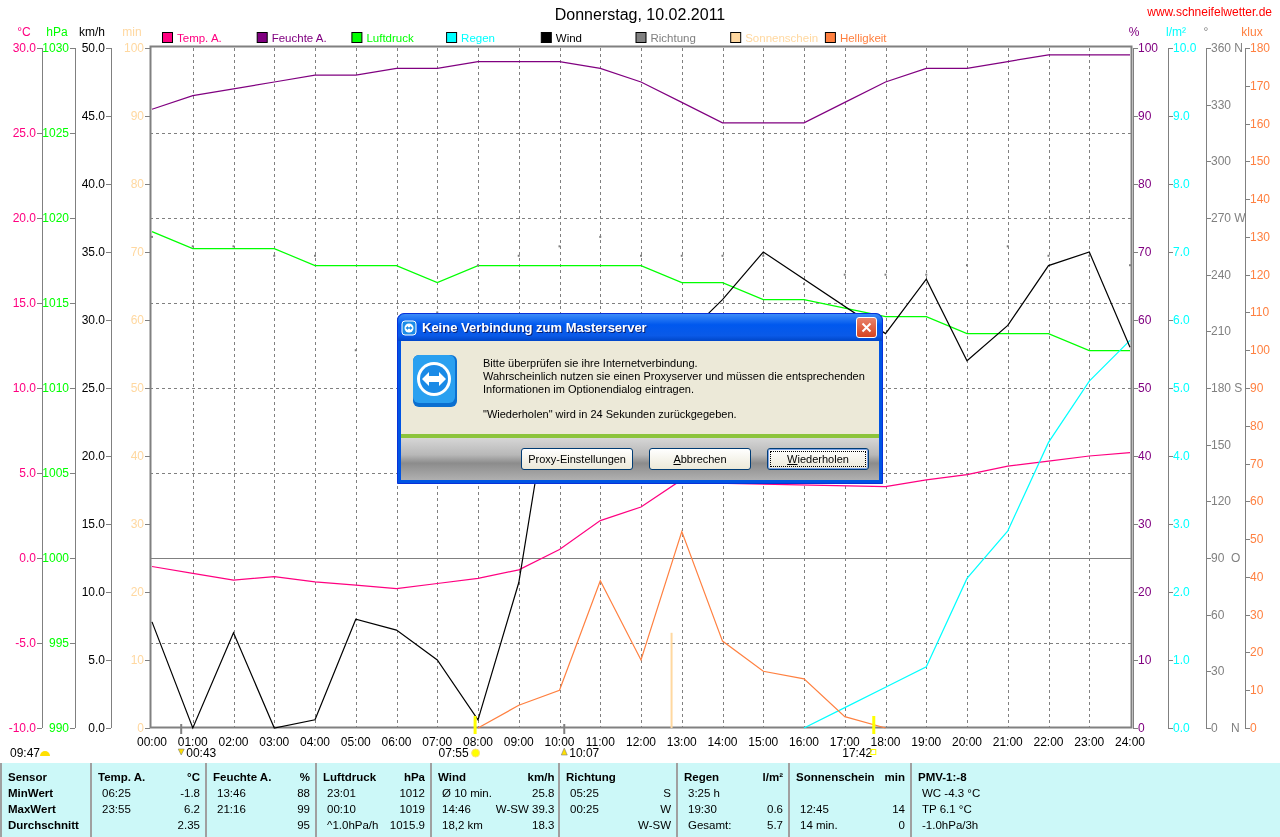 The image size is (1280, 837). What do you see at coordinates (814, 809) in the screenshot?
I see `table-cell-text: 12:45` at bounding box center [814, 809].